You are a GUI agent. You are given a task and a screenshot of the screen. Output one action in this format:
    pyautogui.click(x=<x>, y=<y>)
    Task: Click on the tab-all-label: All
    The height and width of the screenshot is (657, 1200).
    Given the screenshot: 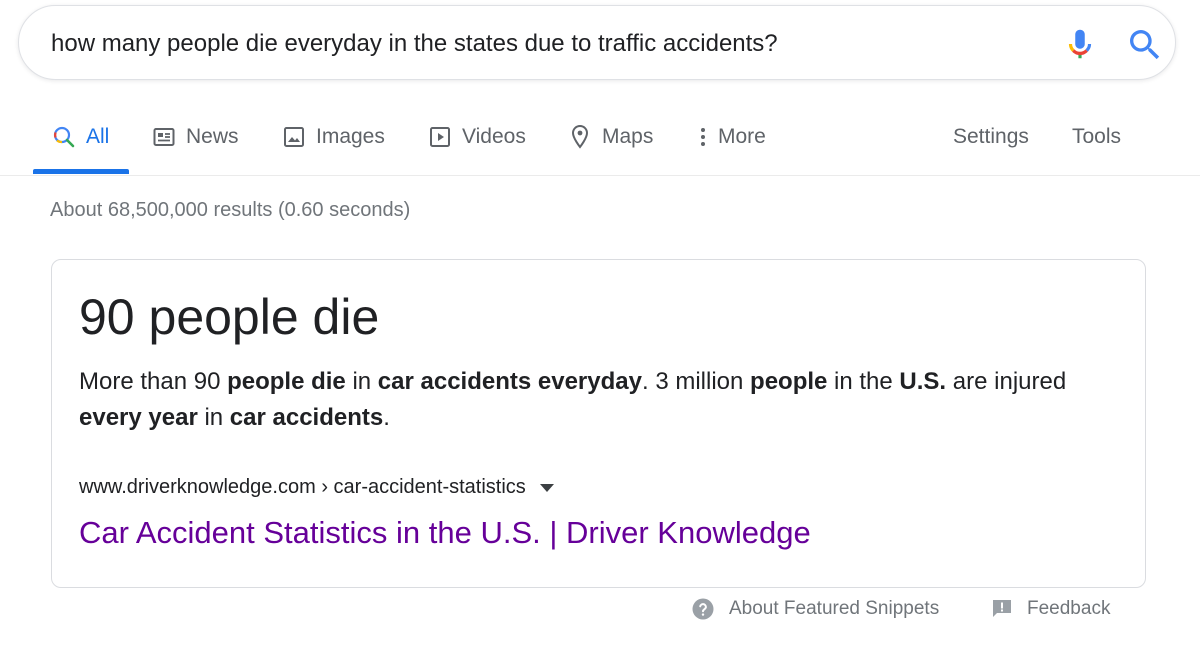 What is the action you would take?
    pyautogui.click(x=98, y=136)
    